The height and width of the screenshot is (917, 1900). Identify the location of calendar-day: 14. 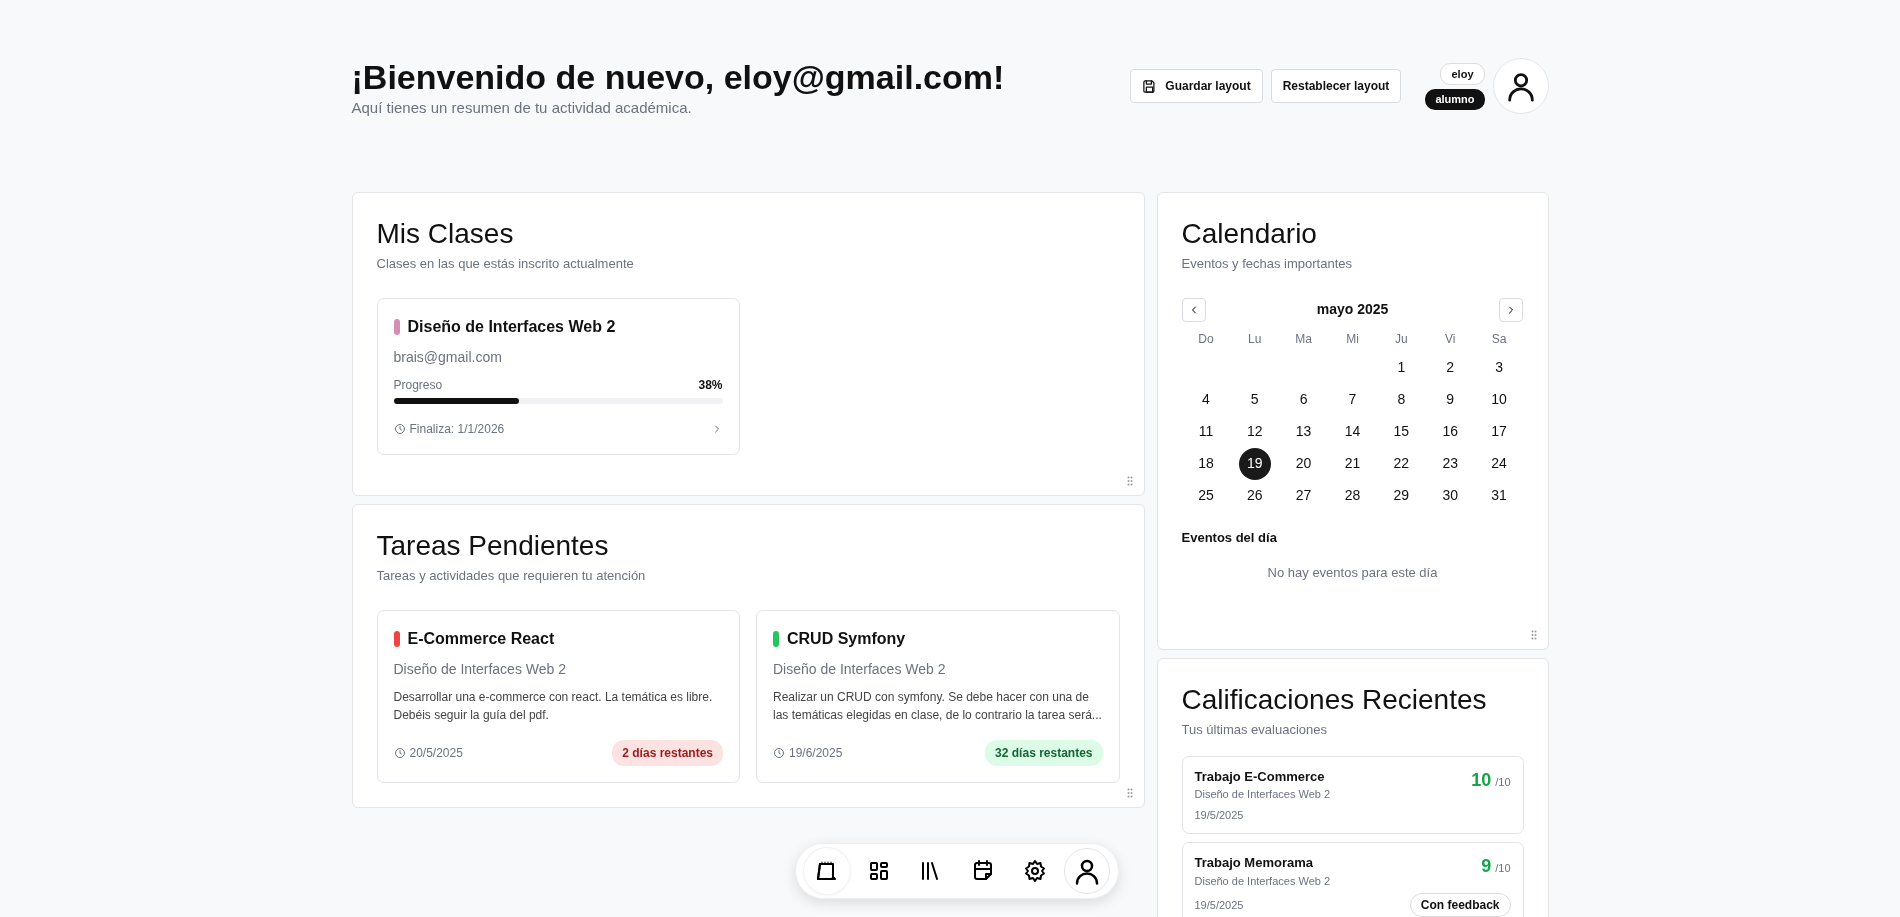
(1352, 431).